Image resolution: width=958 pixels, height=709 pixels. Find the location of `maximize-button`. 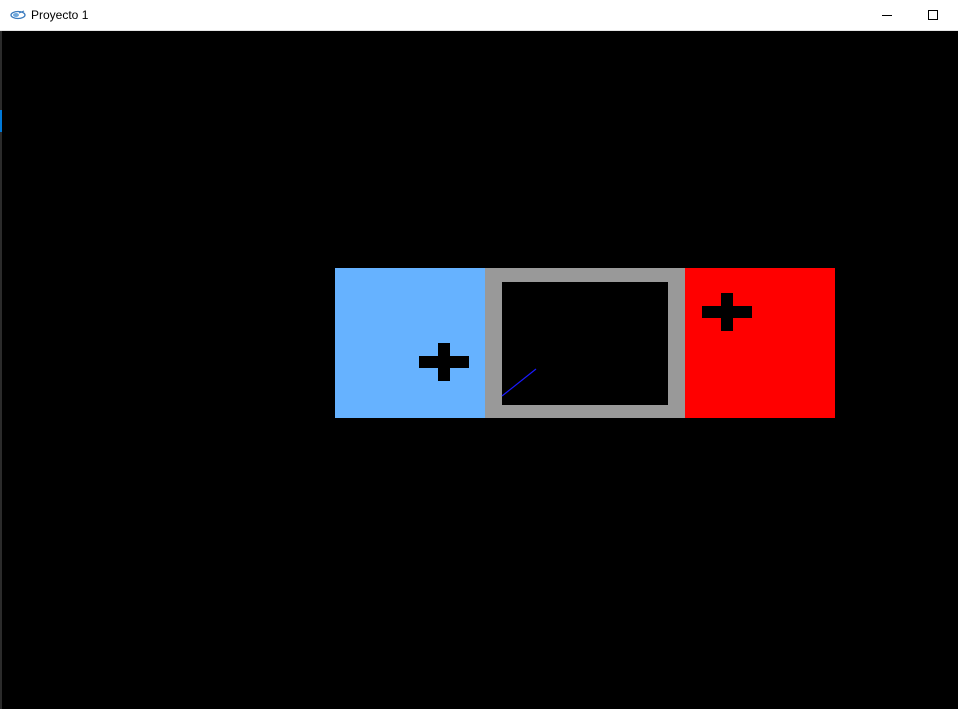

maximize-button is located at coordinates (933, 15).